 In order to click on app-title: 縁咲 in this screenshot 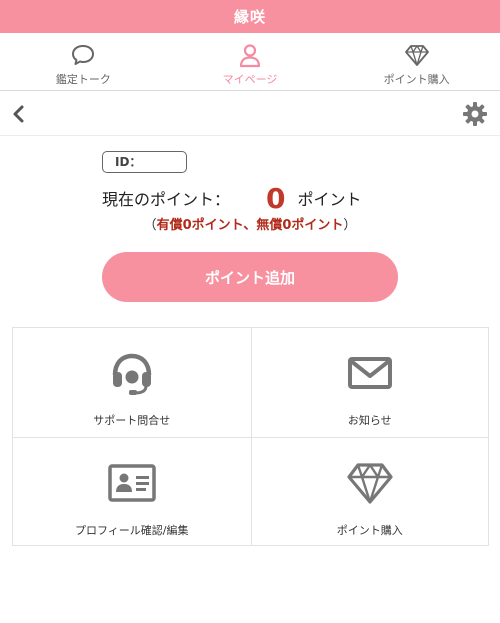, I will do `click(249, 17)`.